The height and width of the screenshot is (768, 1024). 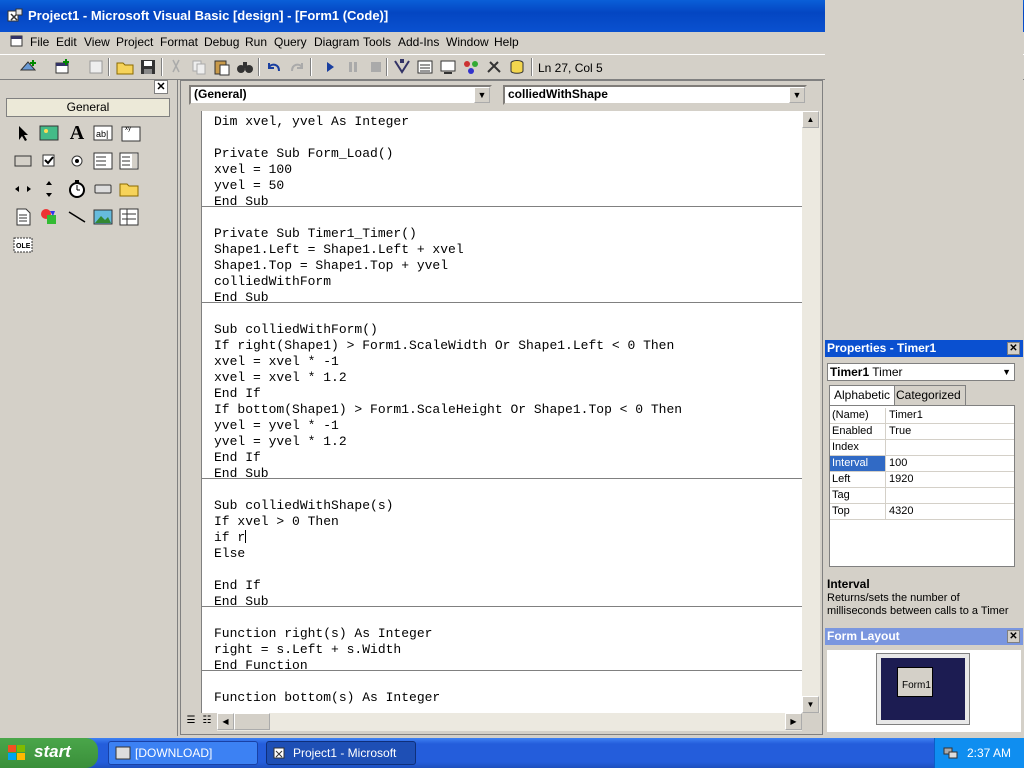 I want to click on tab-alphabetic: Alphabetic, so click(x=862, y=395).